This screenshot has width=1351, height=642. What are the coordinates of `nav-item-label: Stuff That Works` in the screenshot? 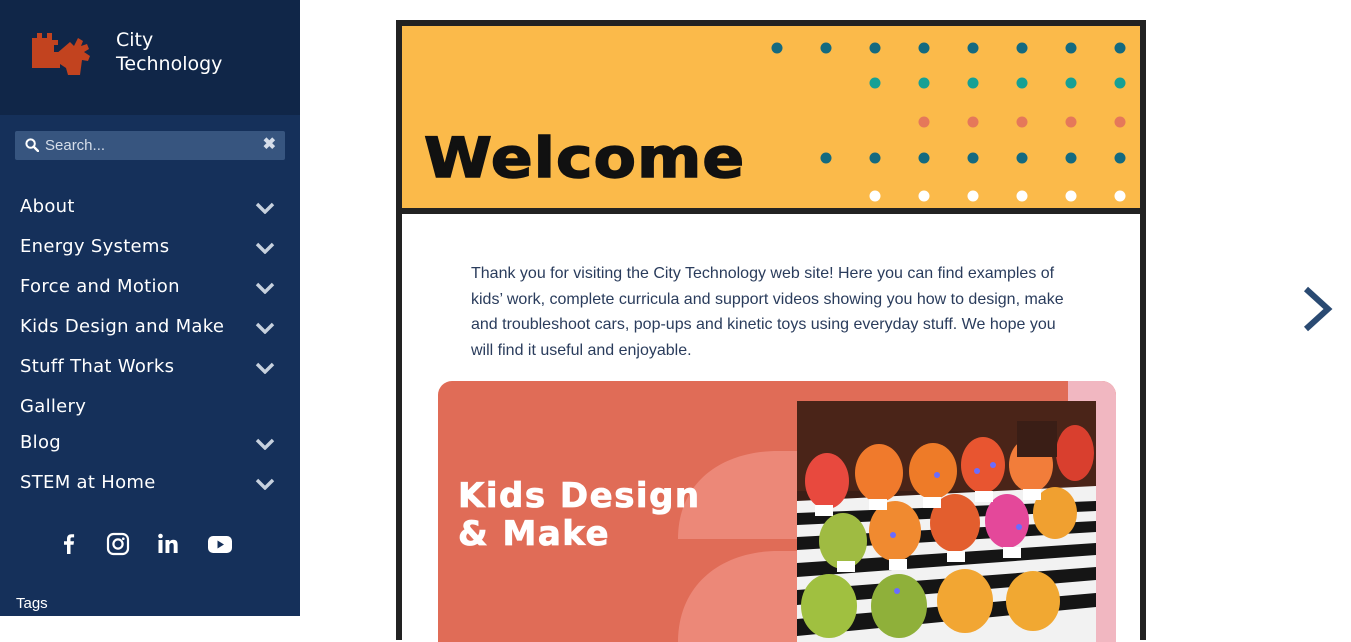 It's located at (97, 366).